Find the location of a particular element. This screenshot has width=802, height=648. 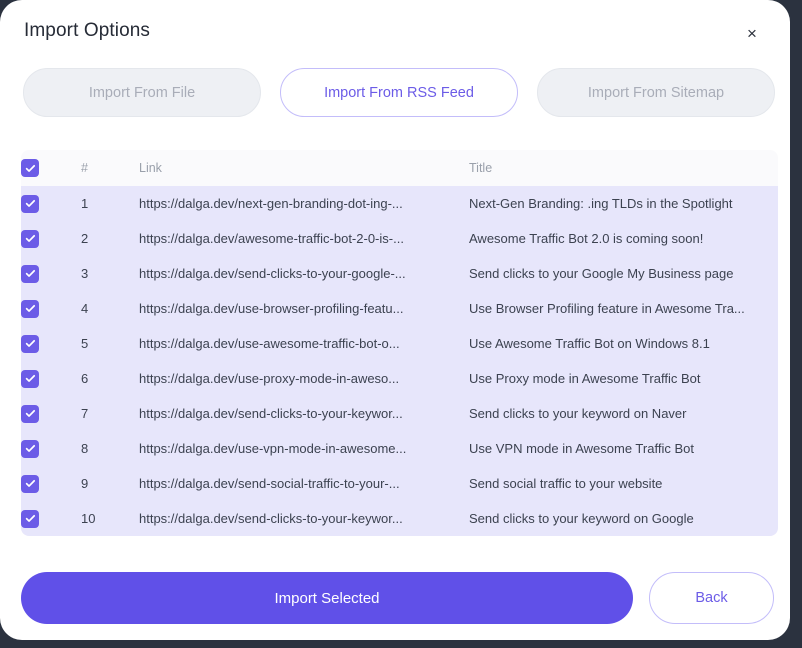

page-title: Import Options is located at coordinates (87, 30).